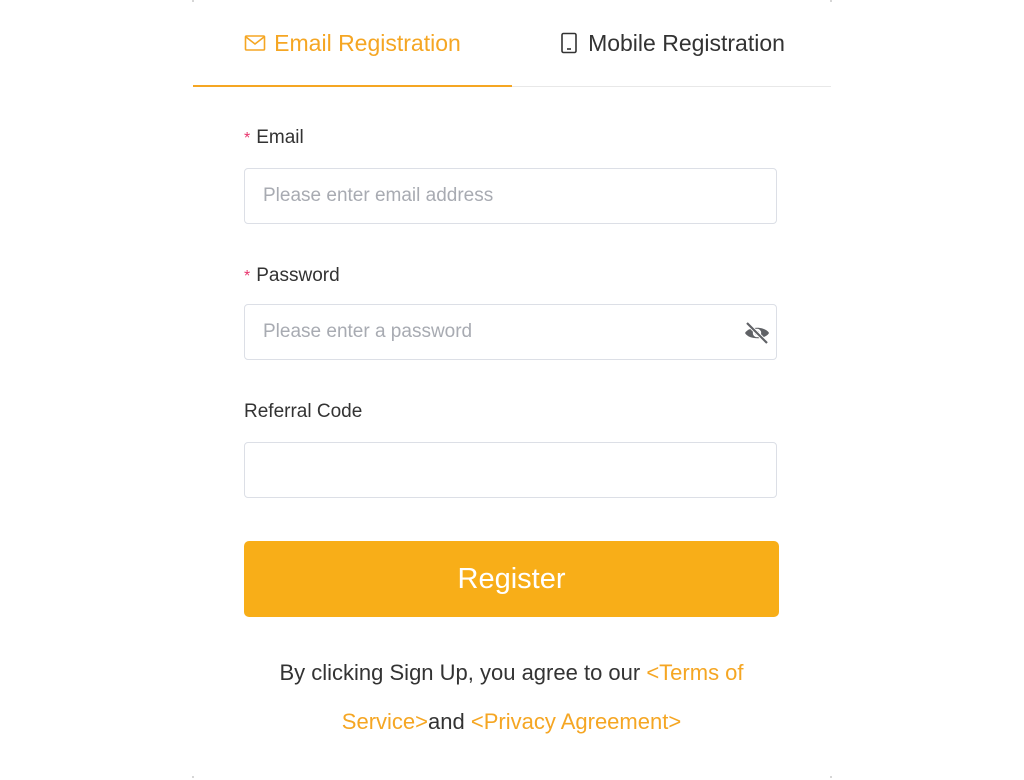 This screenshot has height=780, width=1024. Describe the element at coordinates (280, 137) in the screenshot. I see `email-label-text: Email` at that location.